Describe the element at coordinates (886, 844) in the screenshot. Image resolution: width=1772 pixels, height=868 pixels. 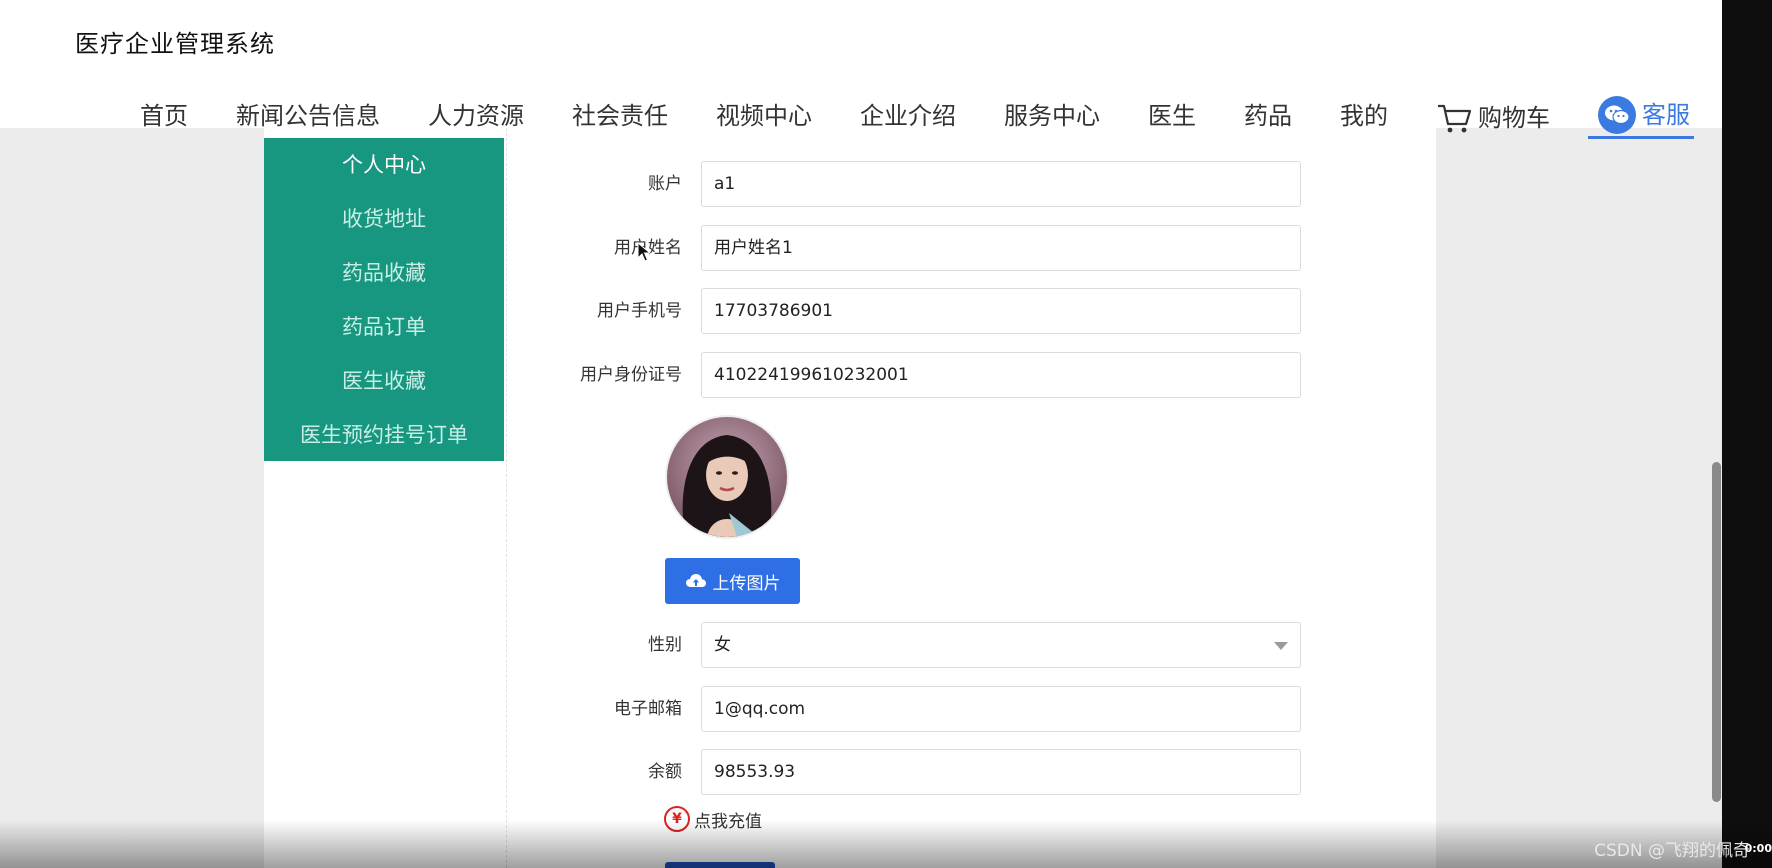
I see `video-shade` at that location.